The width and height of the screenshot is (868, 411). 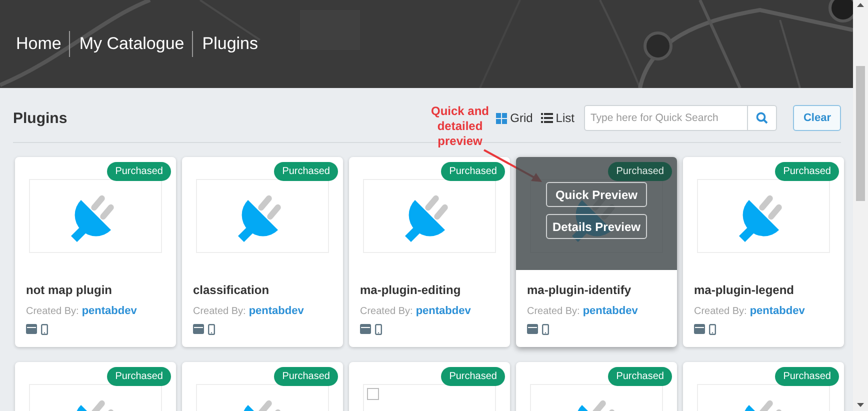 I want to click on plugin-name: classification, so click(x=231, y=290).